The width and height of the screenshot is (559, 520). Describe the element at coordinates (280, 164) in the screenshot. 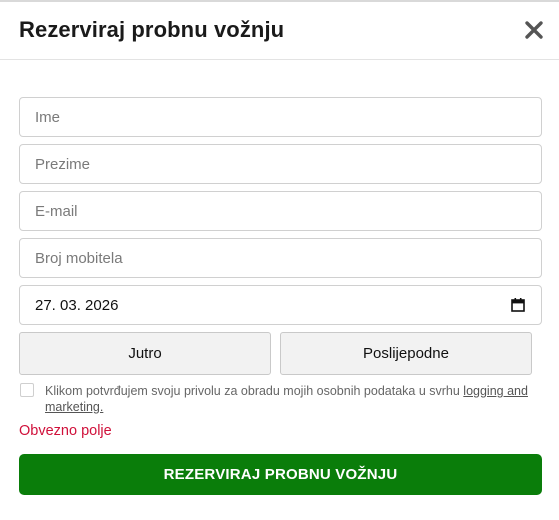

I see `last-name-input` at that location.